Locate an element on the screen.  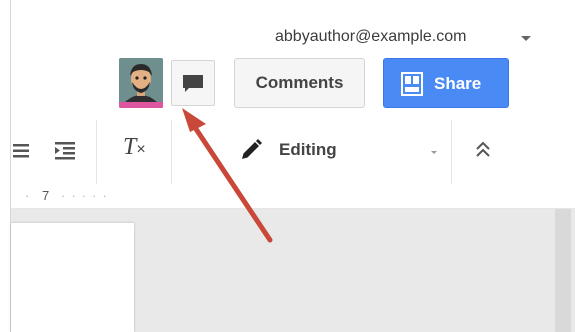
share-people-icon is located at coordinates (412, 84).